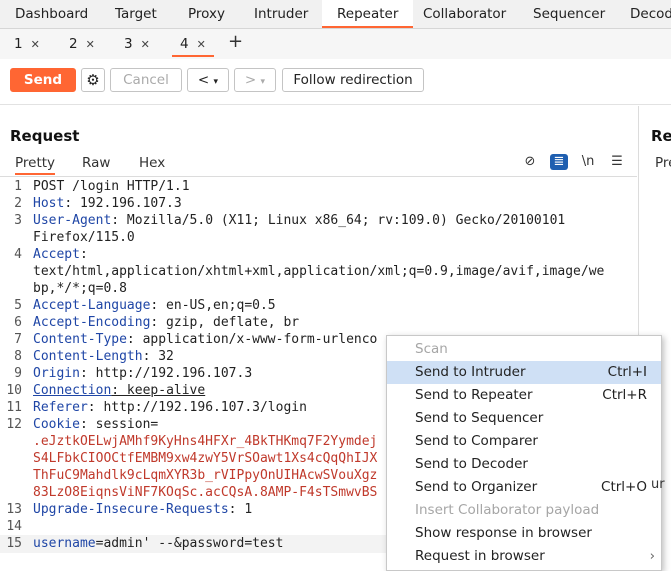 Image resolution: width=671 pixels, height=571 pixels. What do you see at coordinates (203, 80) in the screenshot?
I see `back-arrow-icon: <` at bounding box center [203, 80].